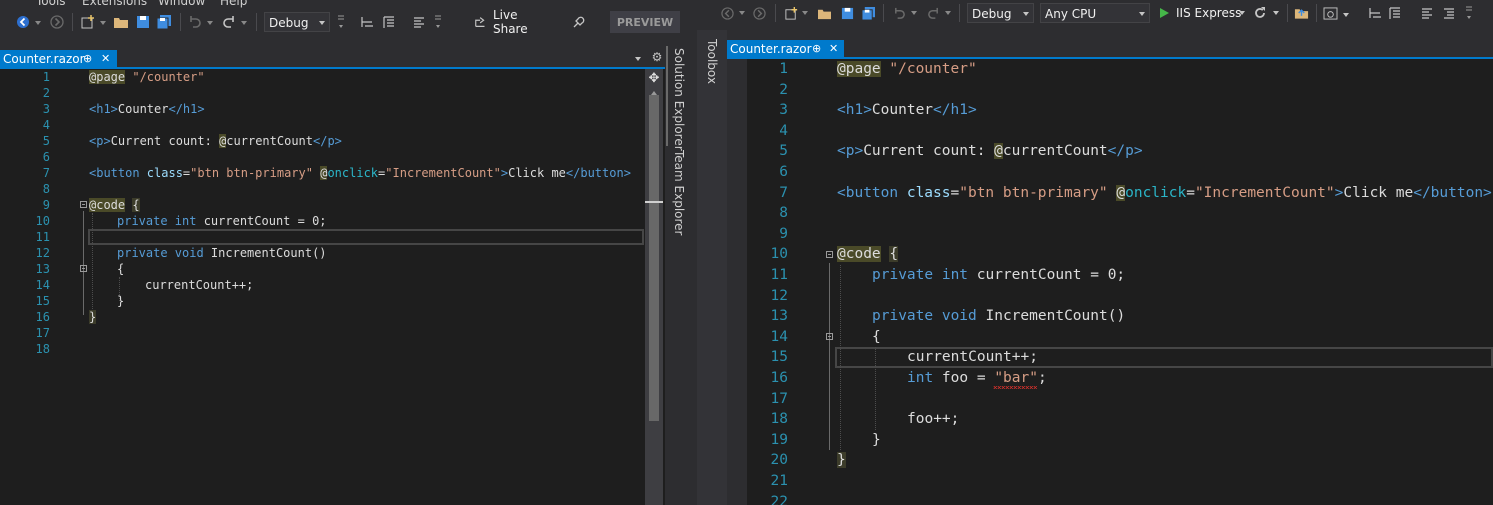  I want to click on line-number: 21, so click(779, 481).